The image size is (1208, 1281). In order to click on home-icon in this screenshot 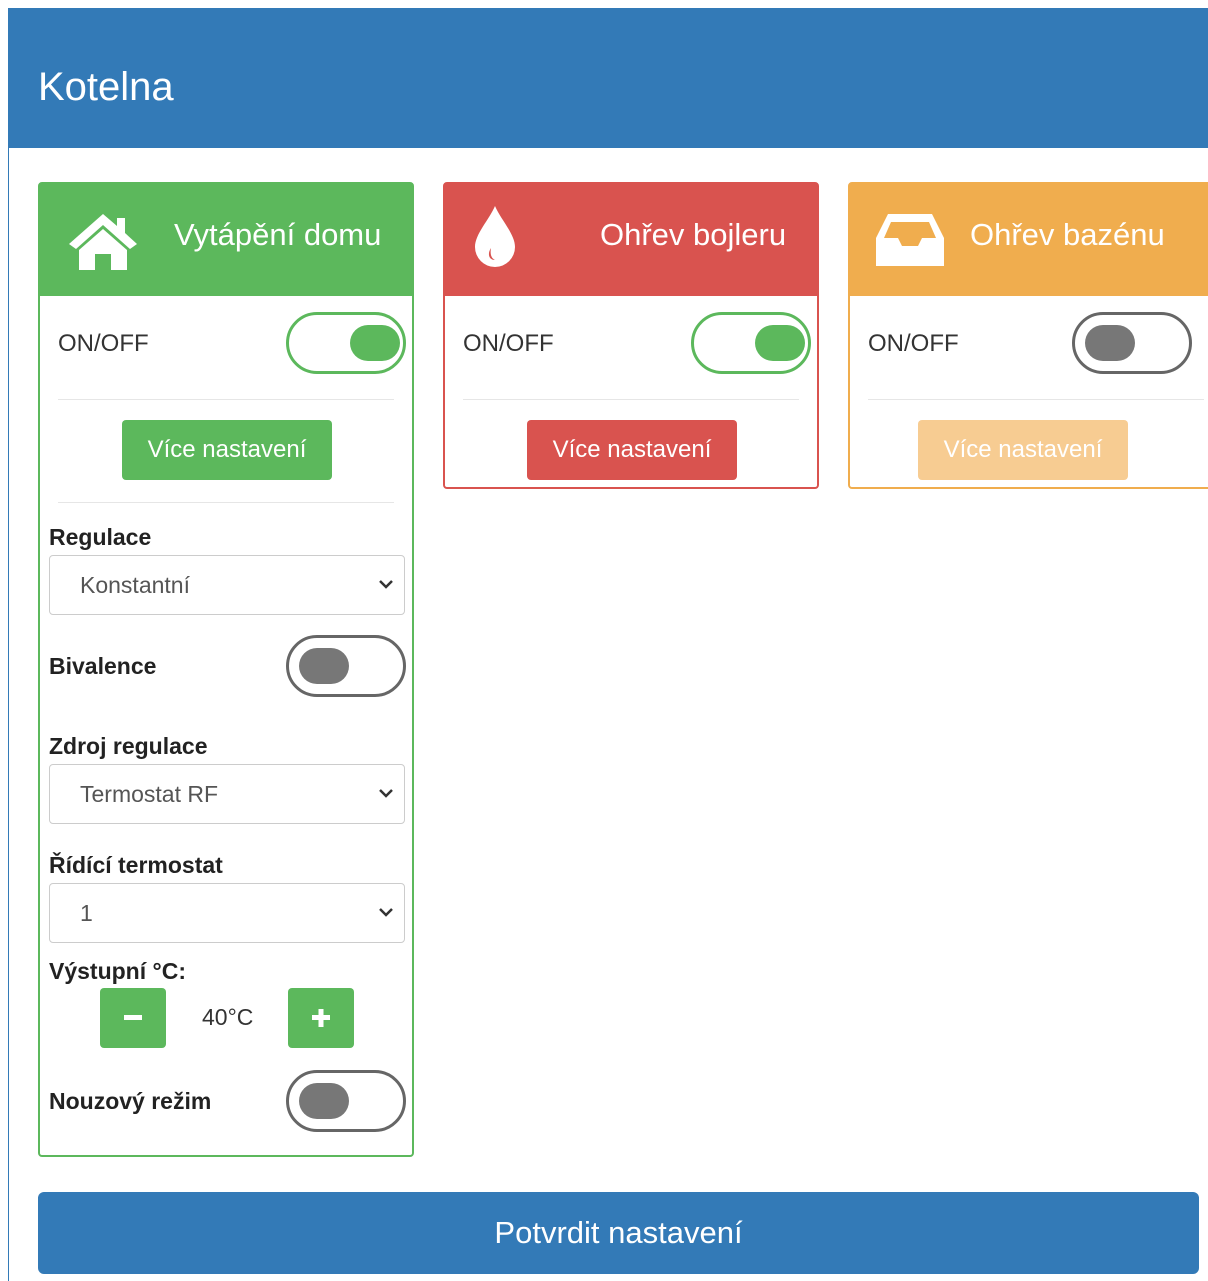, I will do `click(103, 242)`.